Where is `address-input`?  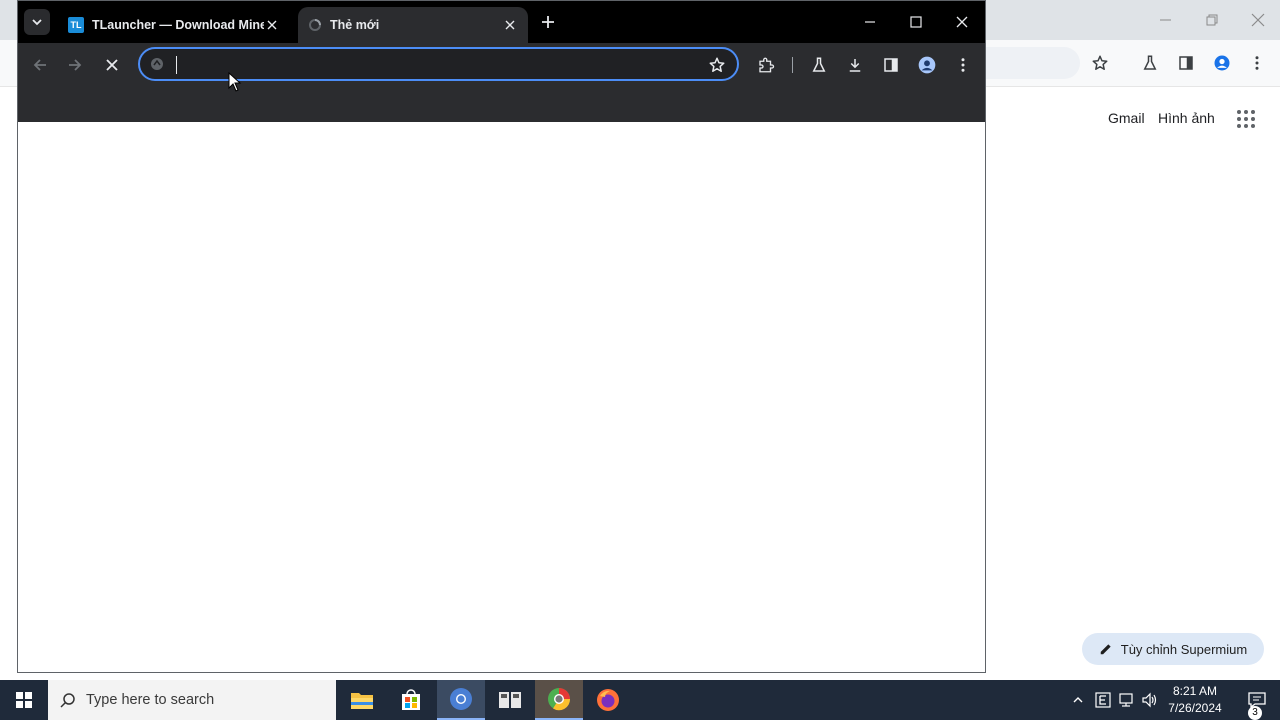 address-input is located at coordinates (434, 64).